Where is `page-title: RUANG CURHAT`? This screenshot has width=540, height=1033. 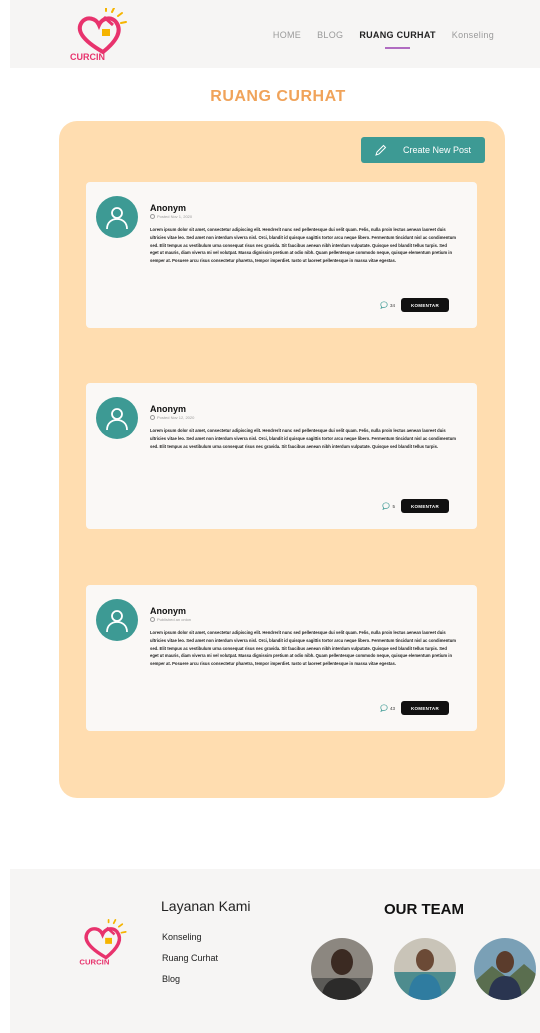 page-title: RUANG CURHAT is located at coordinates (278, 96).